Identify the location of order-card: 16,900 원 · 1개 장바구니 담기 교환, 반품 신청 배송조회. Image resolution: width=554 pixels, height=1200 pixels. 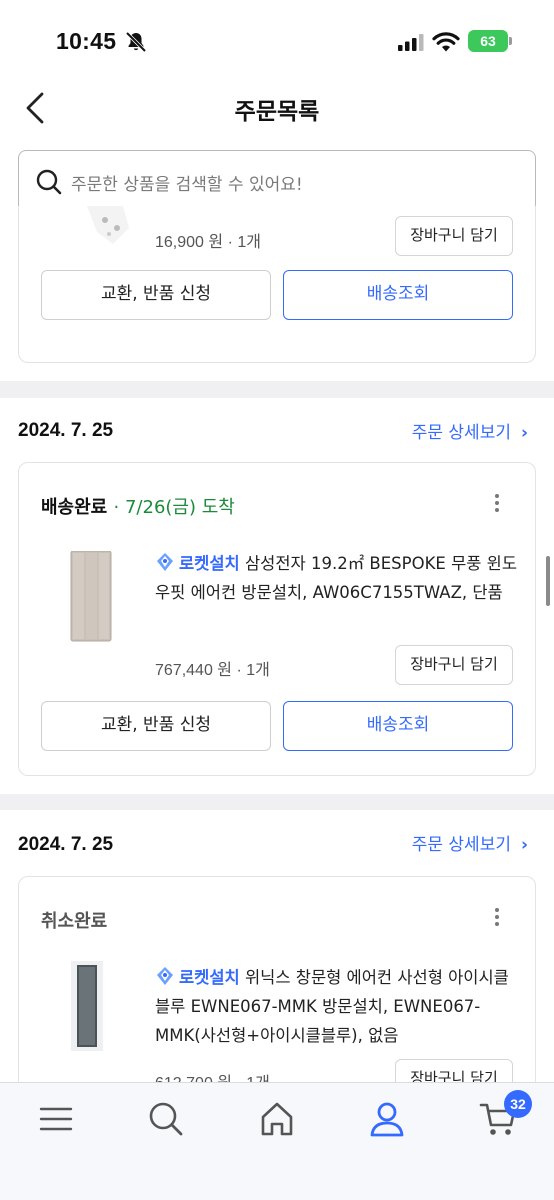
(277, 284).